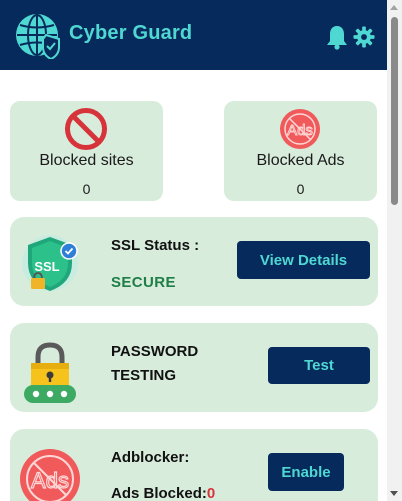 The image size is (402, 501). What do you see at coordinates (159, 493) in the screenshot?
I see `ads-blocked-label: Ads Blocked:` at bounding box center [159, 493].